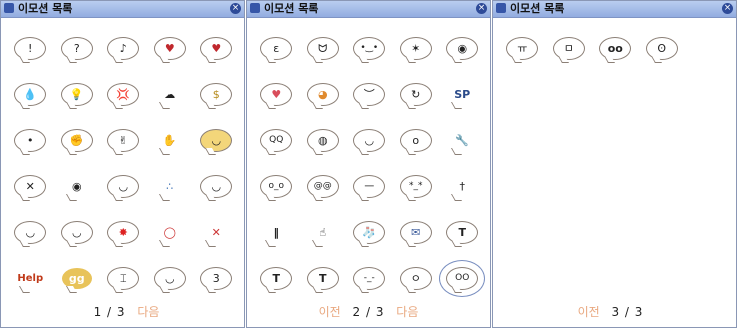  Describe the element at coordinates (416, 140) in the screenshot. I see `emote-cell: o` at that location.